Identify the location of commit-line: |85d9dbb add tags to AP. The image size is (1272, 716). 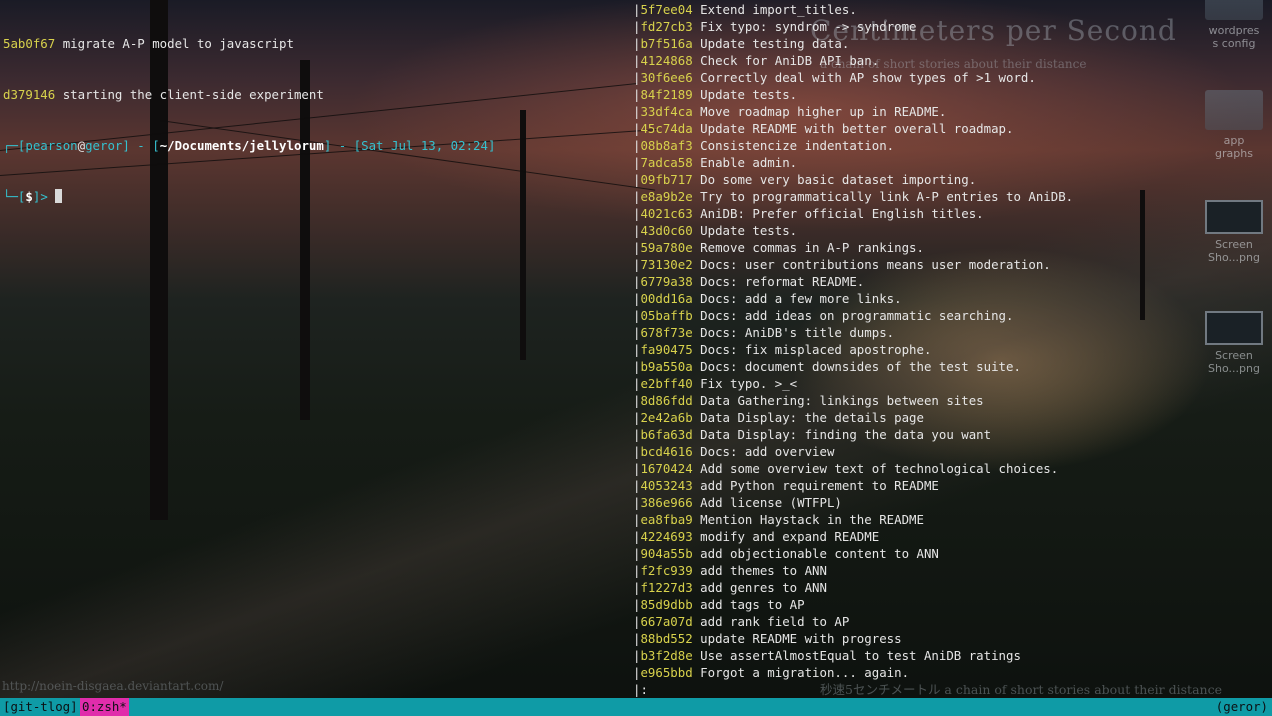
(952, 604).